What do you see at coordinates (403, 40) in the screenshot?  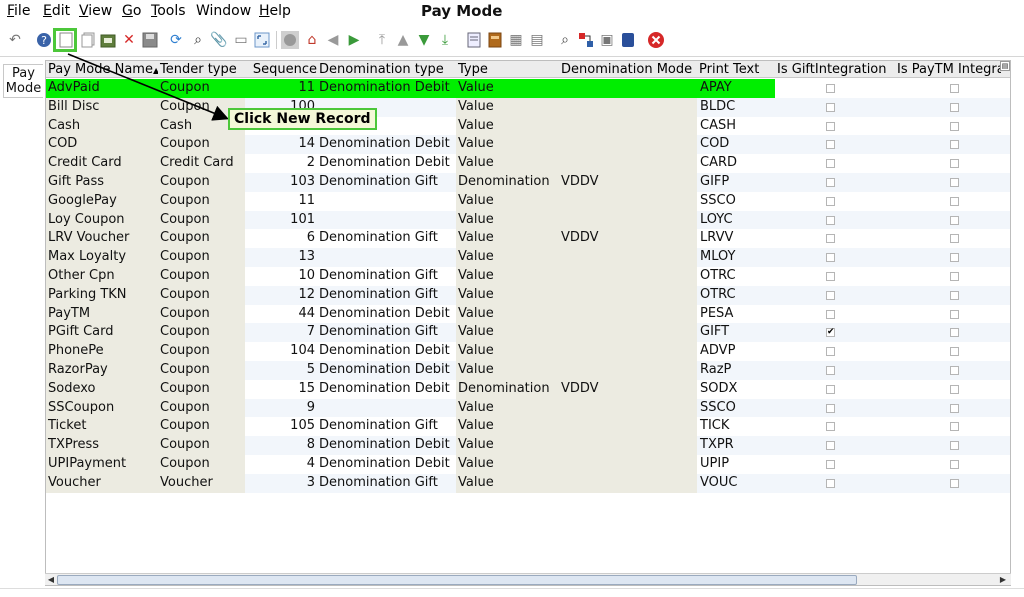 I see `previous-record-icon: ▲` at bounding box center [403, 40].